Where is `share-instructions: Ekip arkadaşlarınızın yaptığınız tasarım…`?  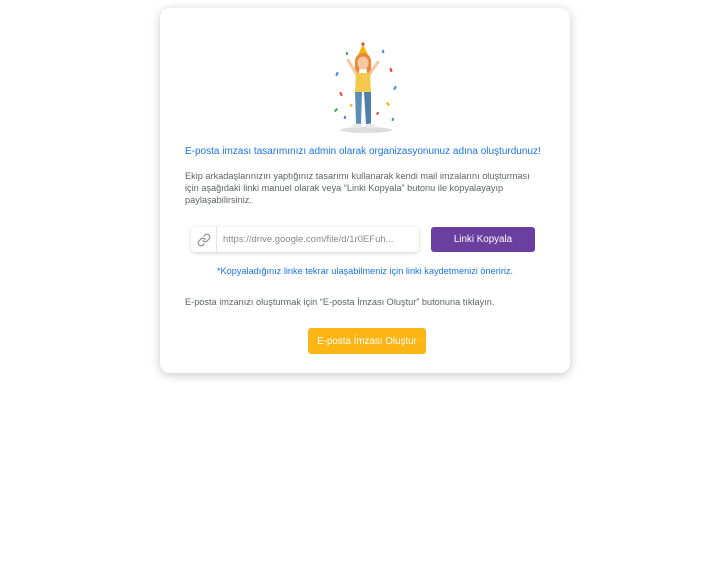
share-instructions: Ekip arkadaşlarınızın yaptığınız tasarım… is located at coordinates (357, 188).